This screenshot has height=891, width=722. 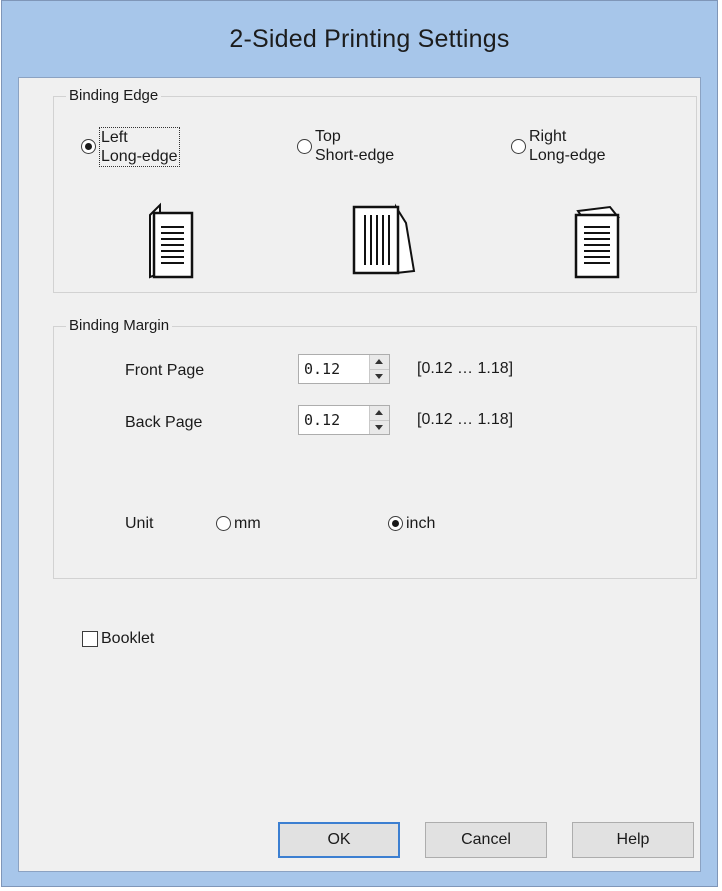 I want to click on front-page-value: 0.12, so click(x=334, y=369).